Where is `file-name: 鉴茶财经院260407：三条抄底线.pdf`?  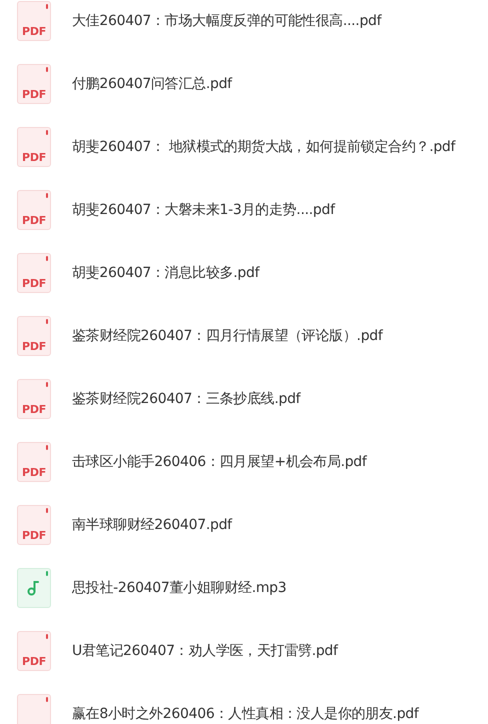 file-name: 鉴茶财经院260407：三条抄底线.pdf is located at coordinates (186, 399).